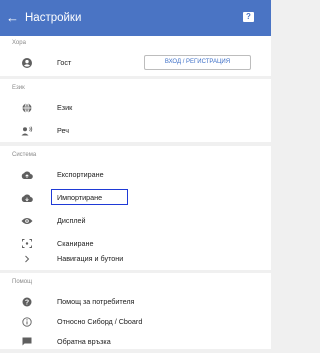 The width and height of the screenshot is (320, 353). What do you see at coordinates (248, 17) in the screenshot?
I see `help-icon: ?` at bounding box center [248, 17].